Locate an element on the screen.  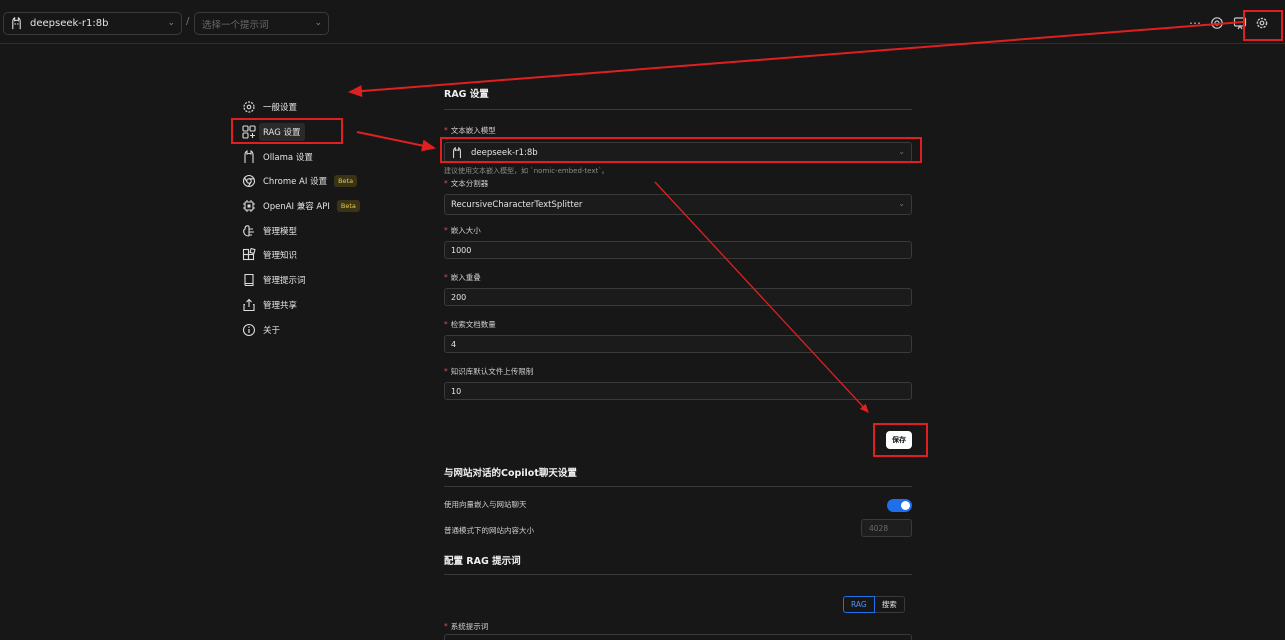
sidebar-item-manage-sharing: 管理共享 is located at coordinates (320, 305).